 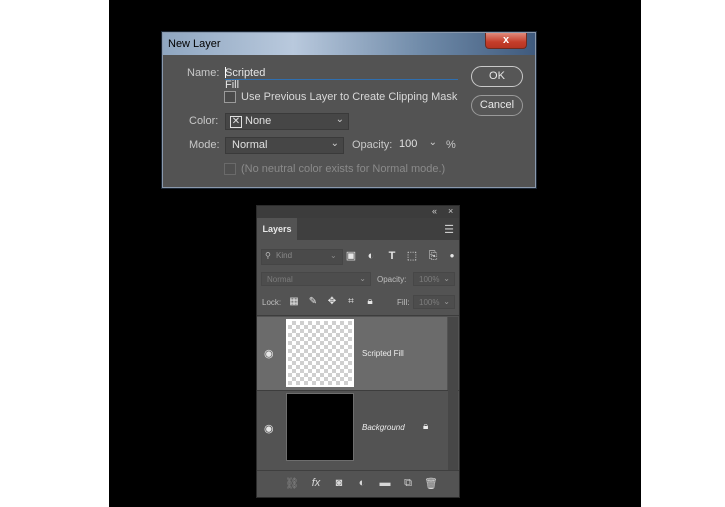 What do you see at coordinates (429, 279) in the screenshot?
I see `panel-opacity-value: 100%` at bounding box center [429, 279].